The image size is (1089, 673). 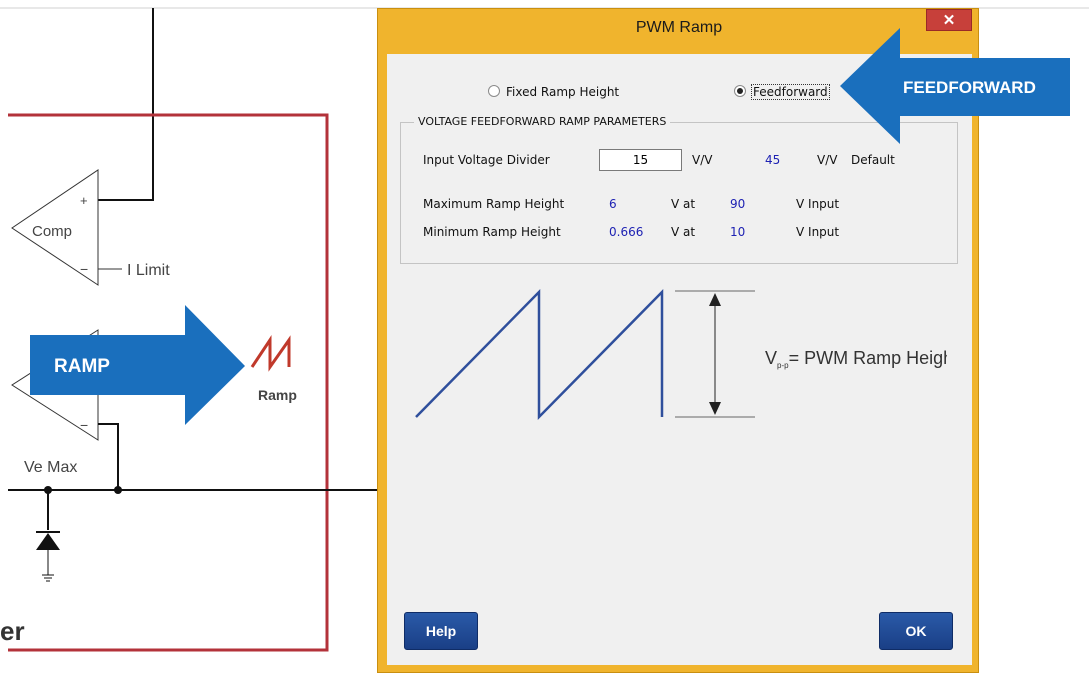 I want to click on max-ramp-value: 6, so click(x=613, y=204).